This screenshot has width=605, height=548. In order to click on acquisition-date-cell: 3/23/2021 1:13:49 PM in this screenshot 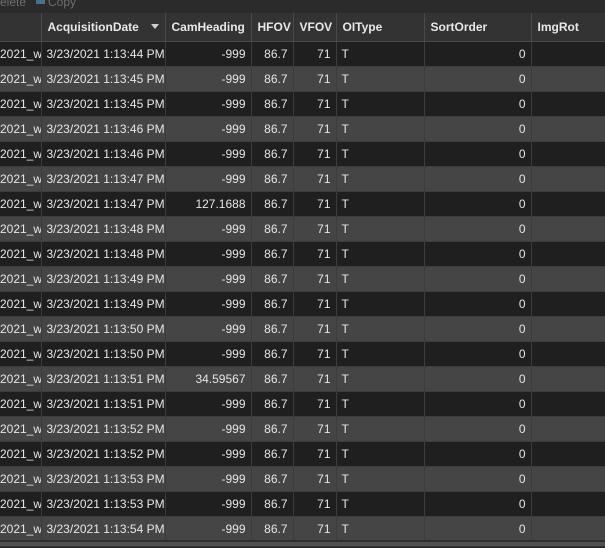, I will do `click(103, 304)`.